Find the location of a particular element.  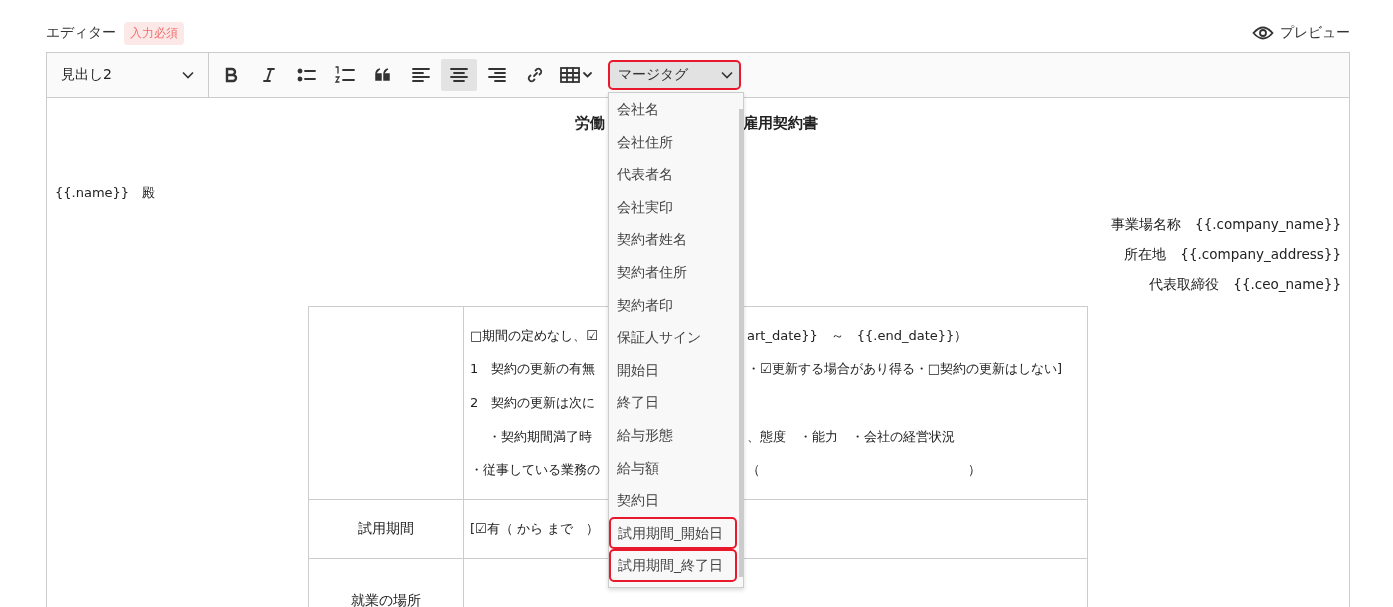

table-text: ・従事している業務の is located at coordinates (535, 470).